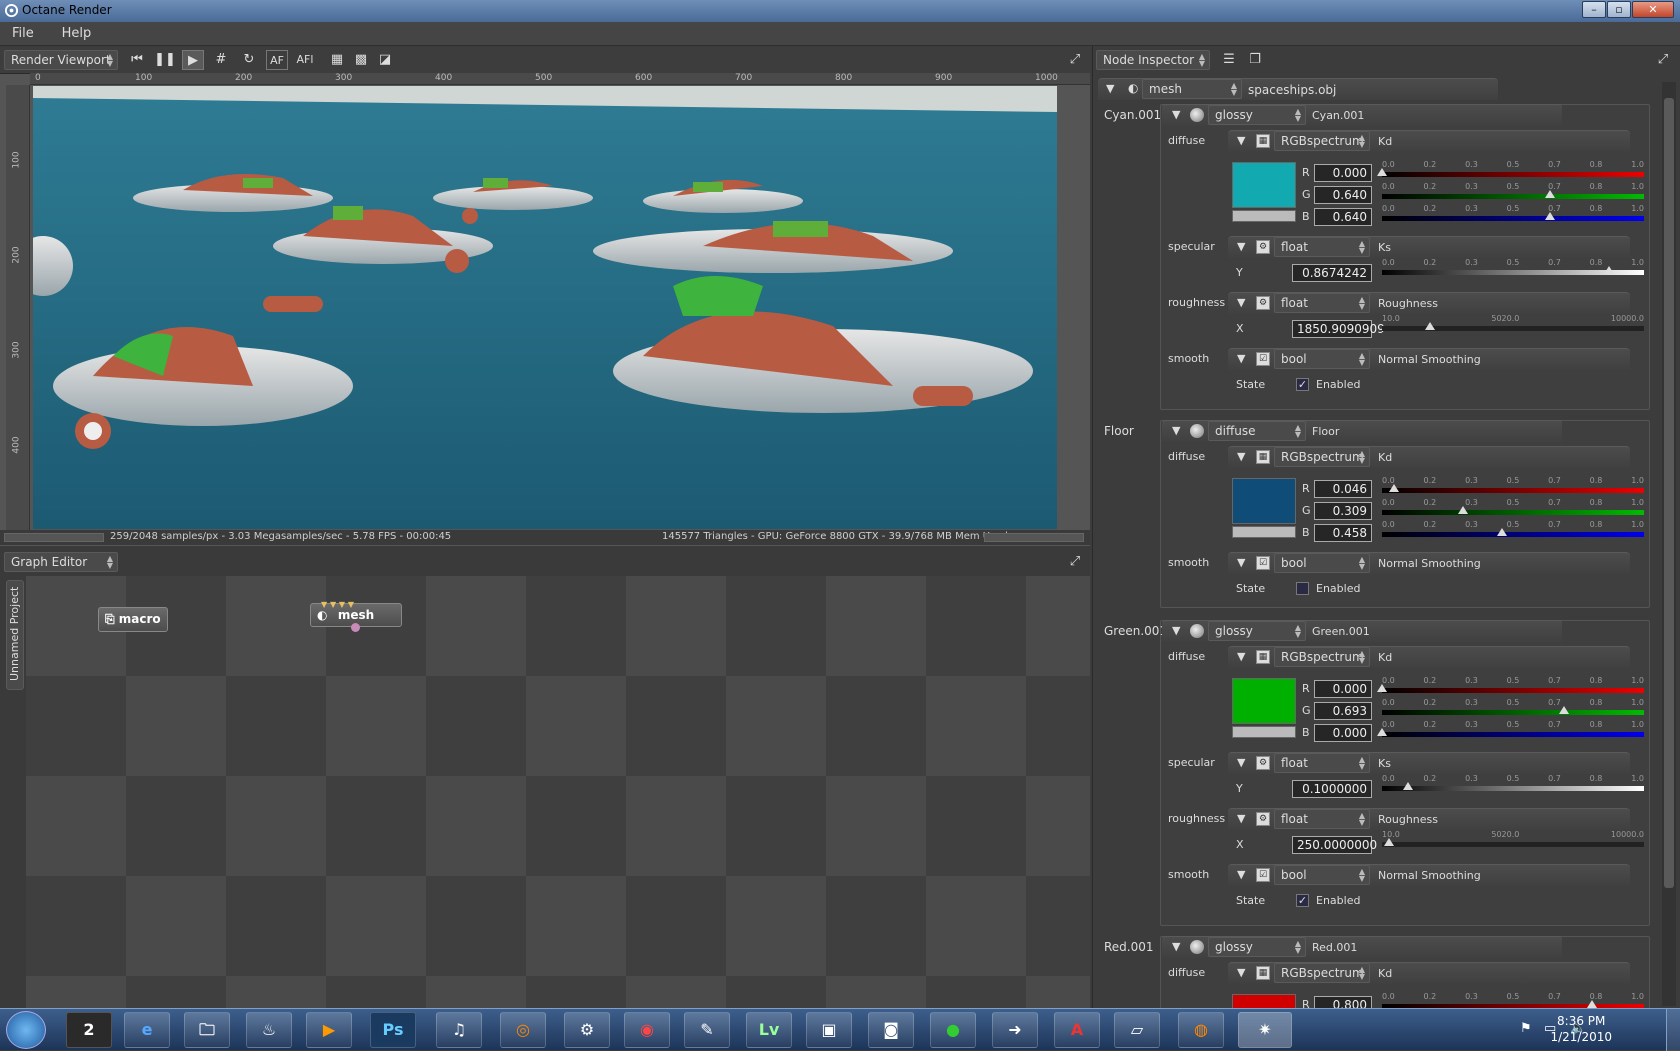 The width and height of the screenshot is (1680, 1051). I want to click on internet-explorer-icon: e, so click(147, 1030).